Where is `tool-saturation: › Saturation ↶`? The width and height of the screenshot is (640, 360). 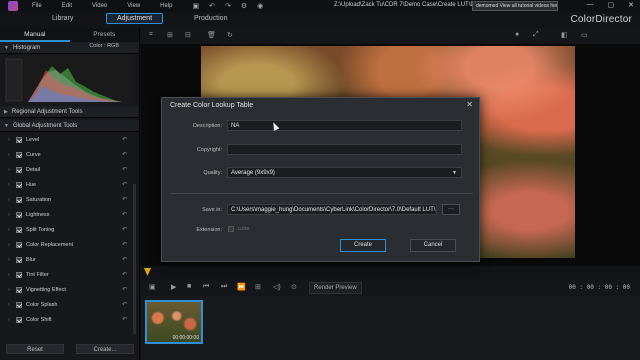 tool-saturation: › Saturation ↶ is located at coordinates (69, 199).